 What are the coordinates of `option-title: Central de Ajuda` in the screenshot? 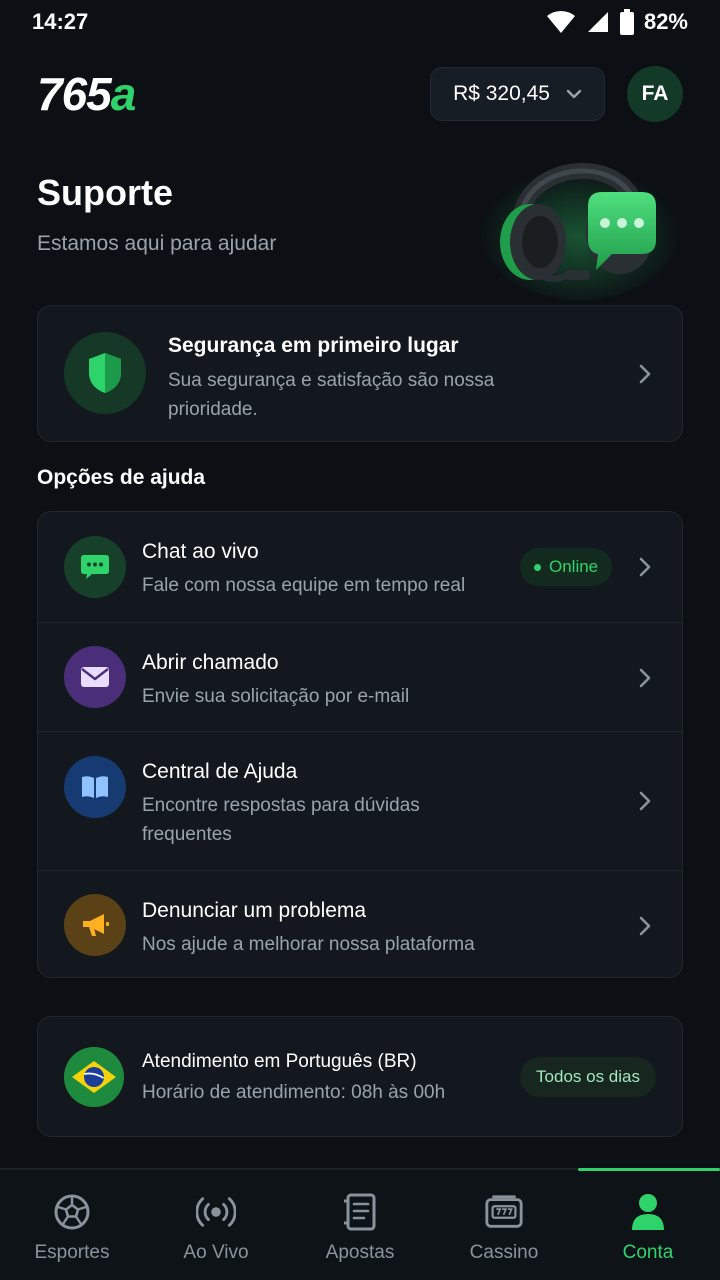 It's located at (220, 771).